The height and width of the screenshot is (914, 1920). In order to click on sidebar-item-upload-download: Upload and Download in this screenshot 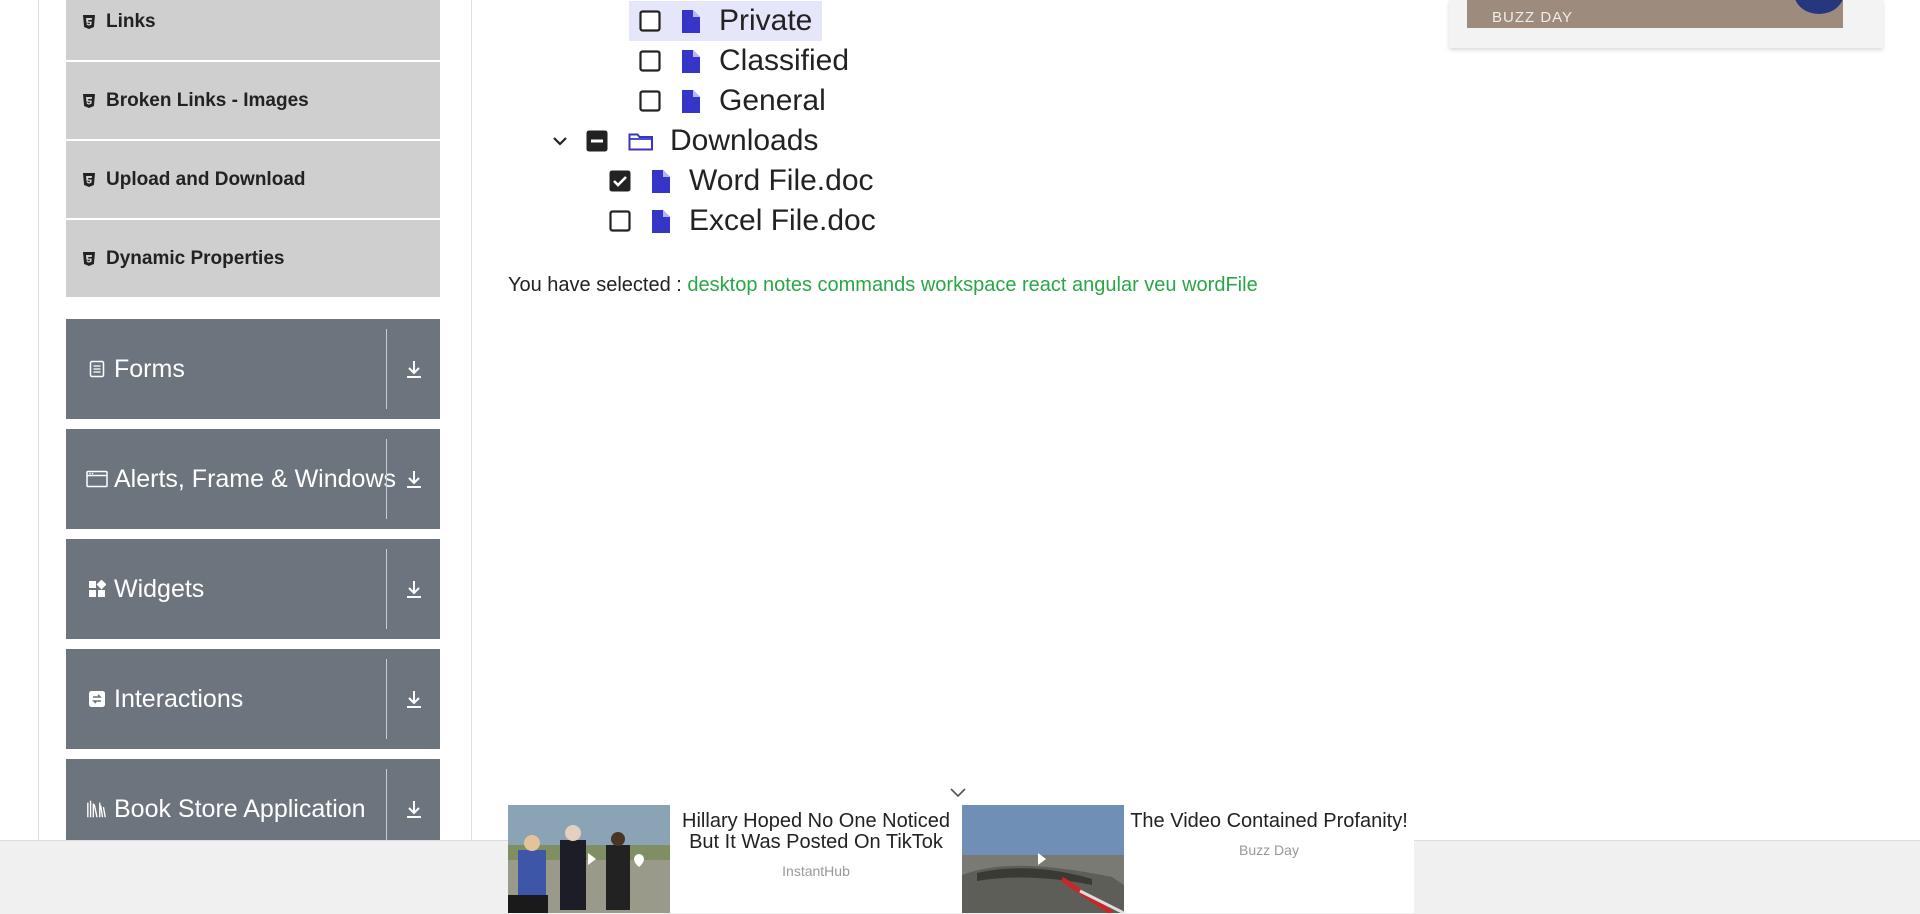, I will do `click(253, 179)`.